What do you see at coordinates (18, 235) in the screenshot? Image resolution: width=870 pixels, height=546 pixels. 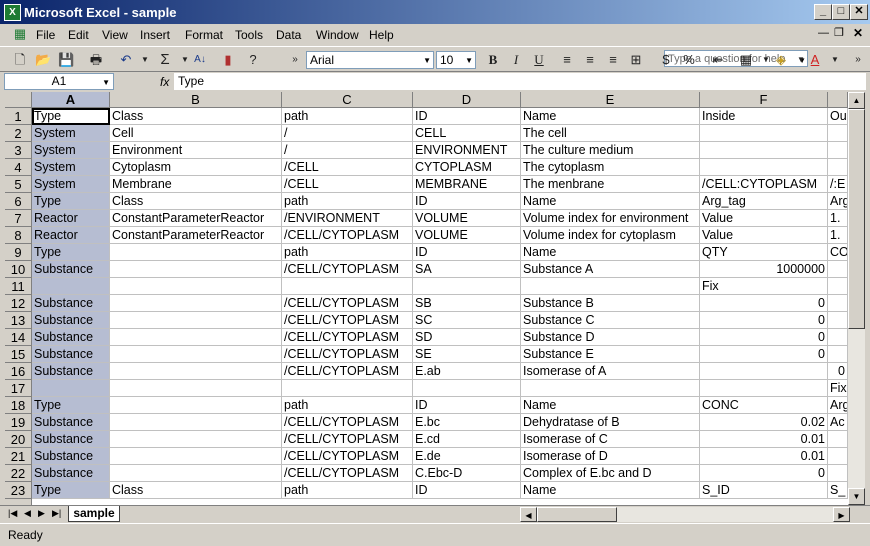 I see `row-header: 8` at bounding box center [18, 235].